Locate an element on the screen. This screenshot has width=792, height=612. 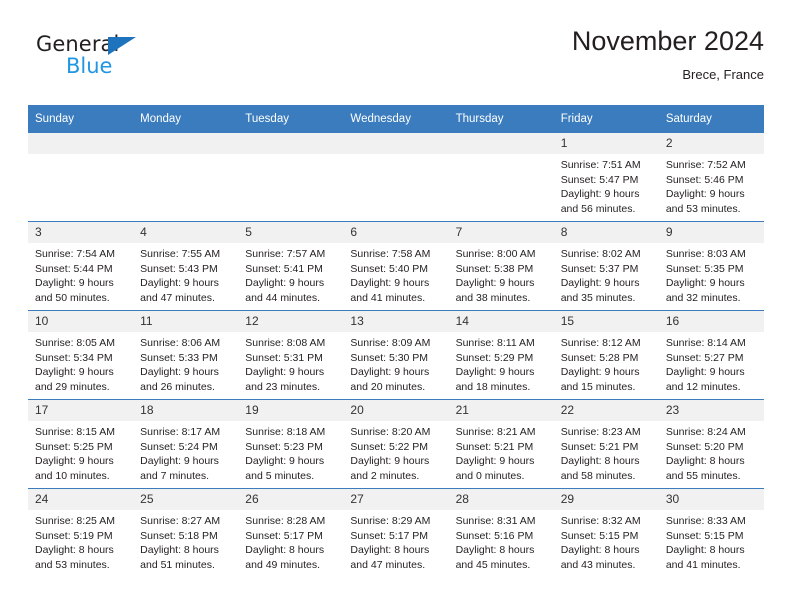
sunrise-text: Sunrise: 8:18 AM is located at coordinates (285, 432).